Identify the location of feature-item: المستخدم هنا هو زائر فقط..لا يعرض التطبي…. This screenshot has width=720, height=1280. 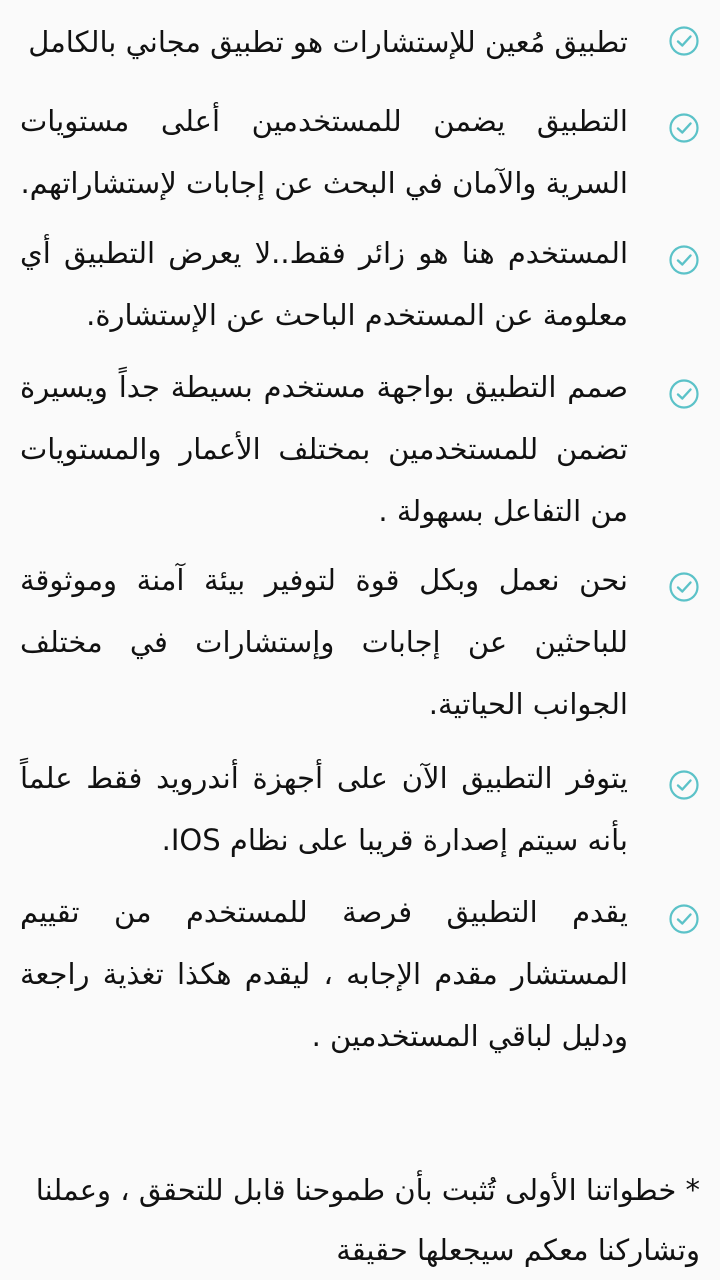
(360, 284).